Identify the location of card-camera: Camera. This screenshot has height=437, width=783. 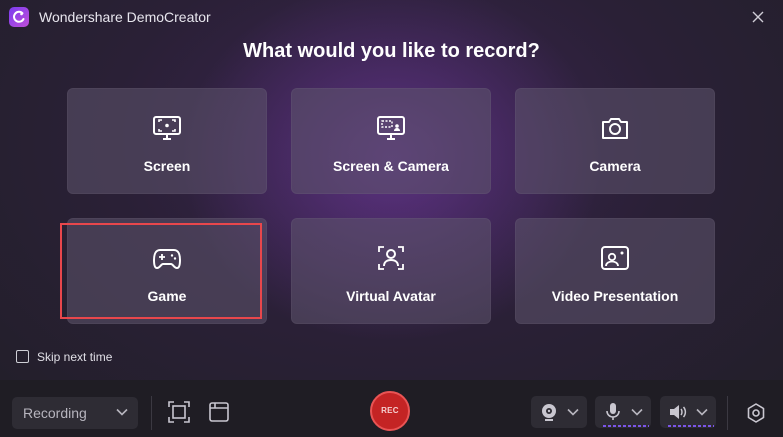
(615, 141).